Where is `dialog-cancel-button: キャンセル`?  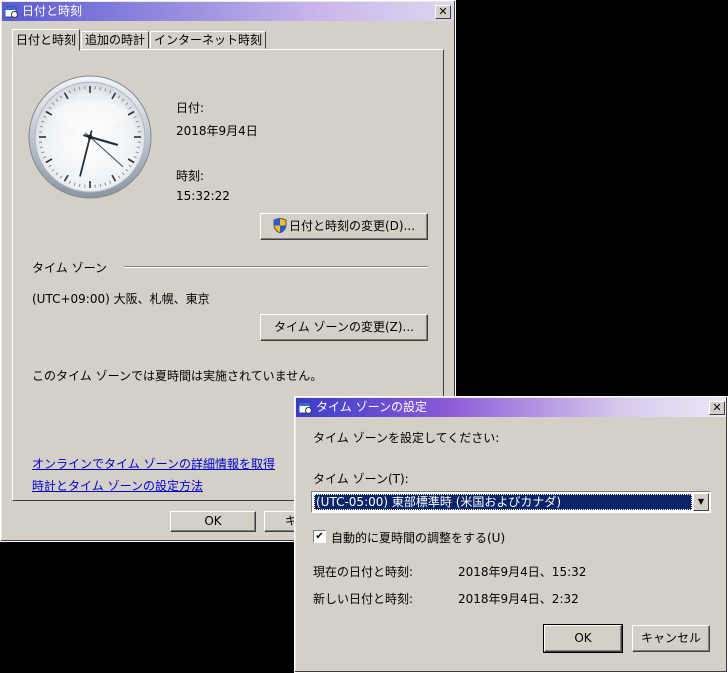
dialog-cancel-button: キャンセル is located at coordinates (671, 638).